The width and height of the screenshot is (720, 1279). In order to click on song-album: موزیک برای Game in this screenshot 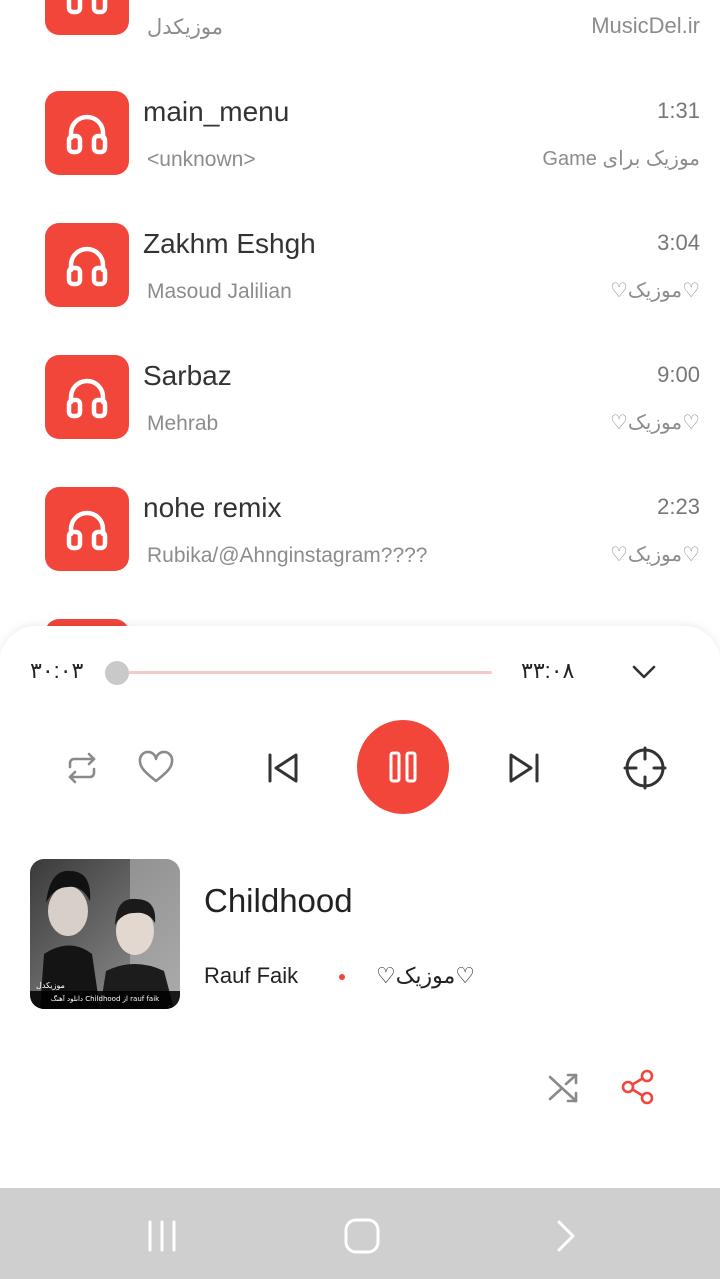, I will do `click(621, 159)`.